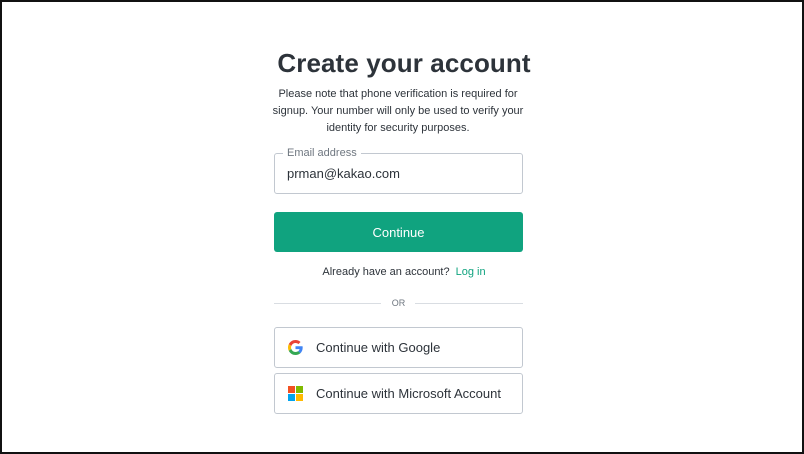 The height and width of the screenshot is (454, 804). What do you see at coordinates (295, 393) in the screenshot?
I see `microsoft-icon` at bounding box center [295, 393].